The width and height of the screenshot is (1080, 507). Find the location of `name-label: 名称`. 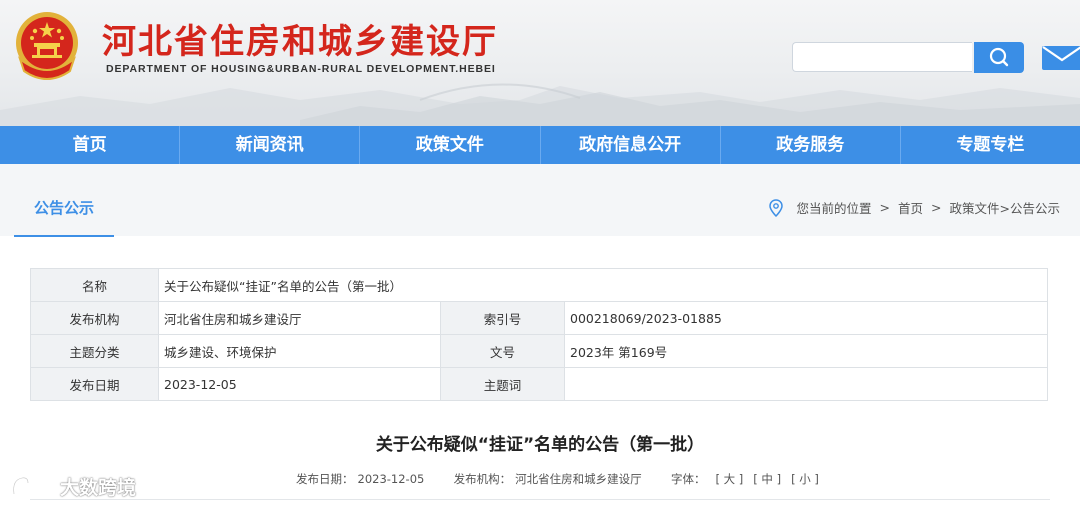

name-label: 名称 is located at coordinates (94, 285).